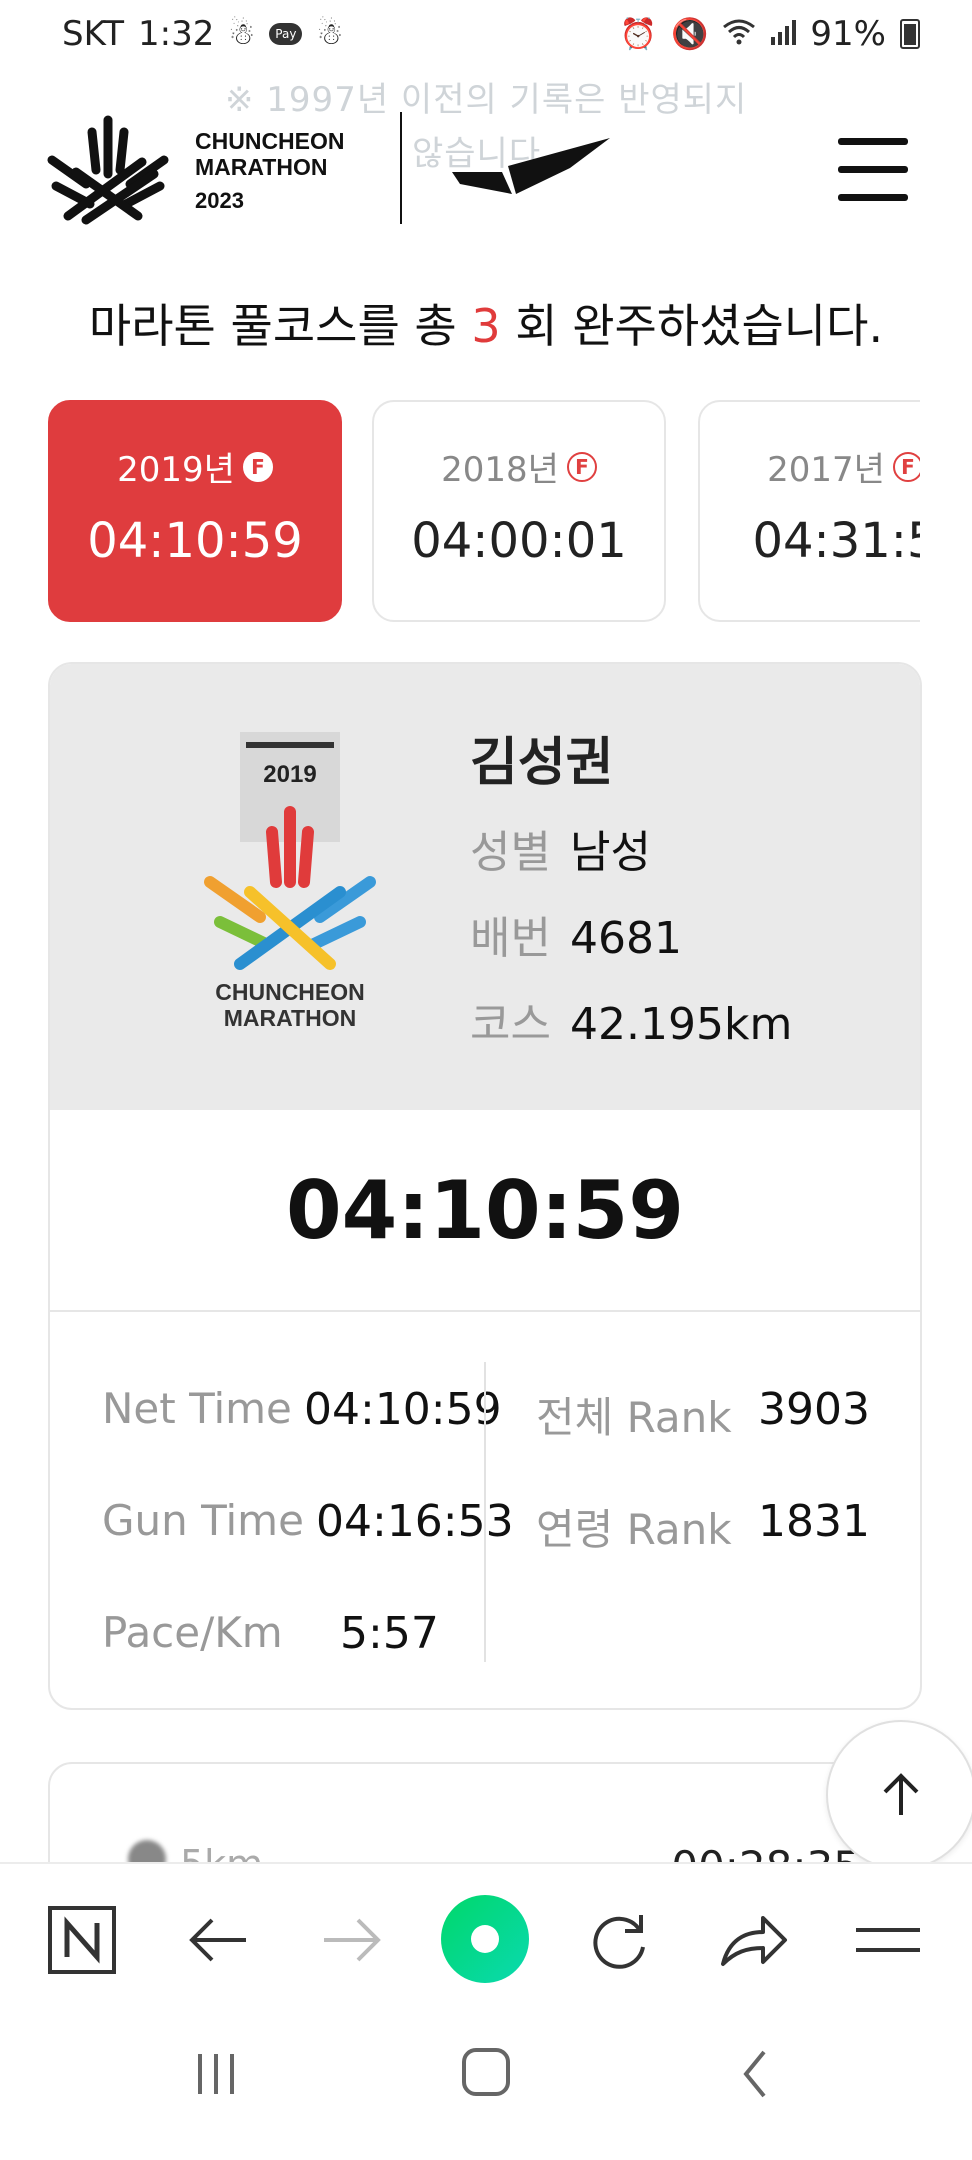 The width and height of the screenshot is (972, 2160). What do you see at coordinates (242, 34) in the screenshot?
I see `notification-icon: ☃` at bounding box center [242, 34].